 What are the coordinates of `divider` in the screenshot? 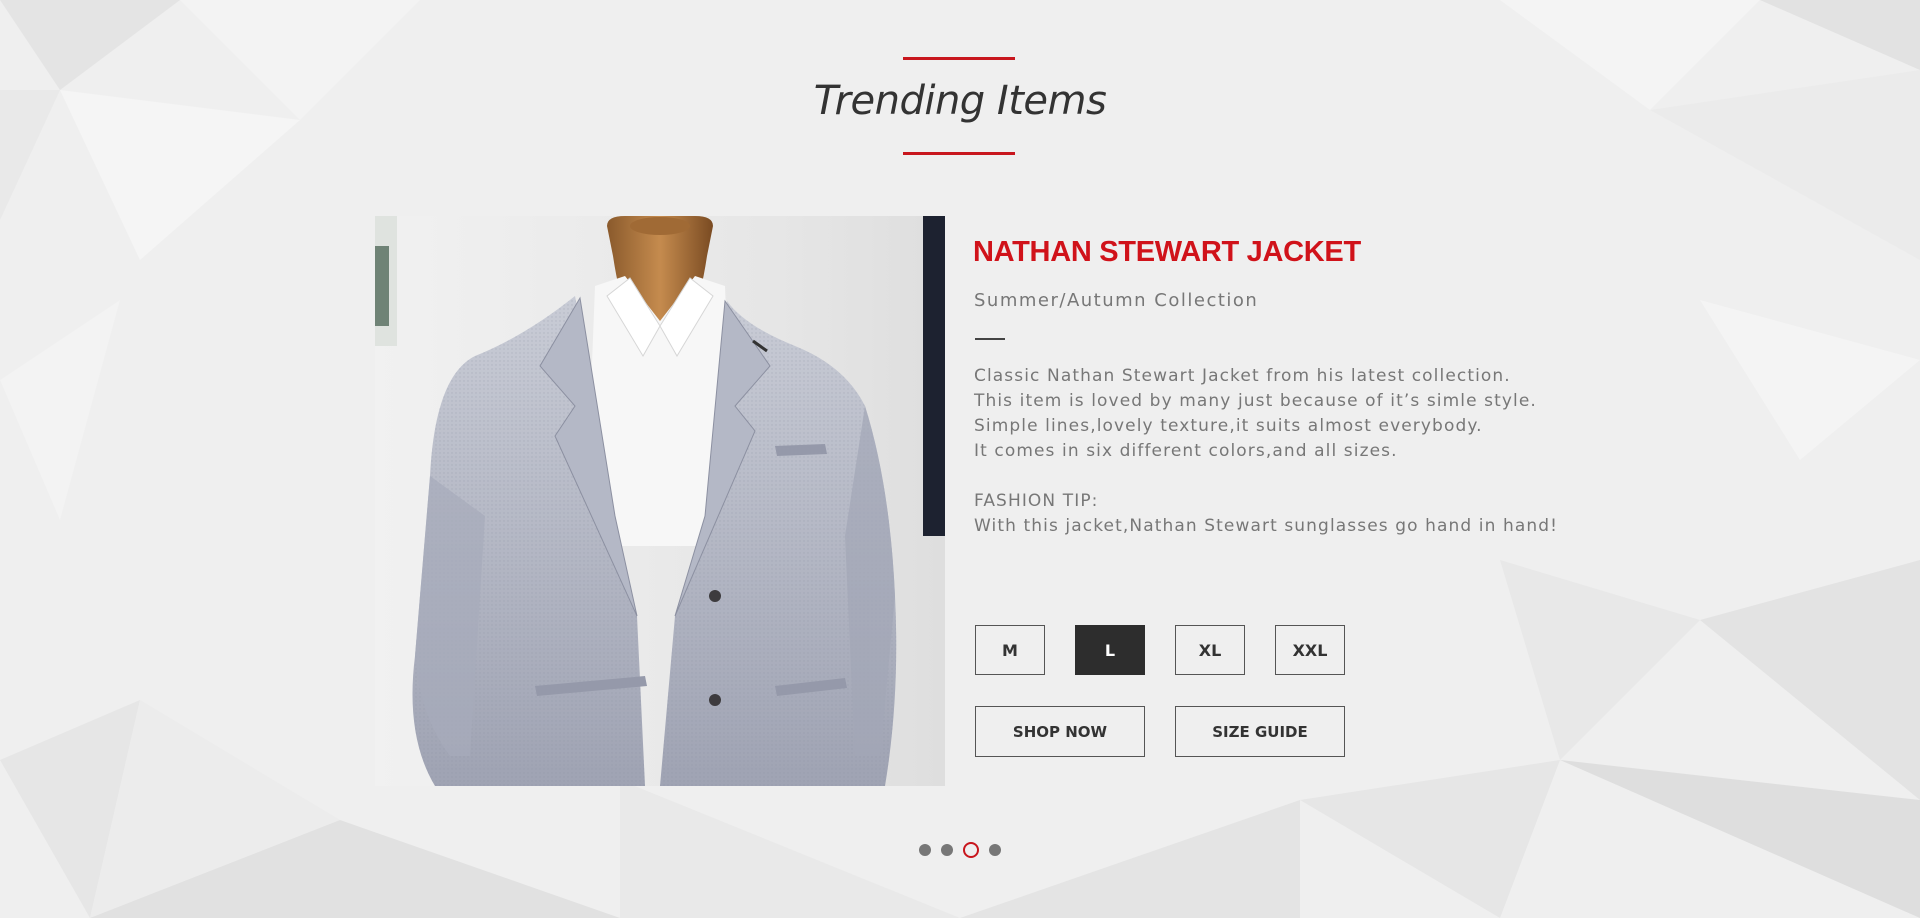 It's located at (990, 339).